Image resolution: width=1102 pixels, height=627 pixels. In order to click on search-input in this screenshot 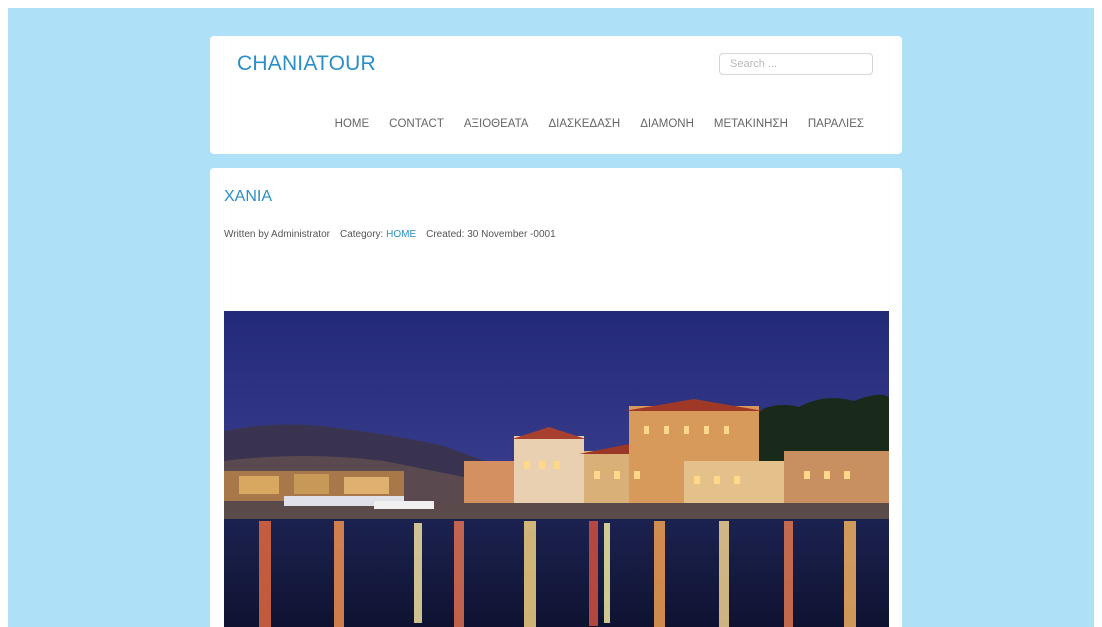, I will do `click(796, 64)`.